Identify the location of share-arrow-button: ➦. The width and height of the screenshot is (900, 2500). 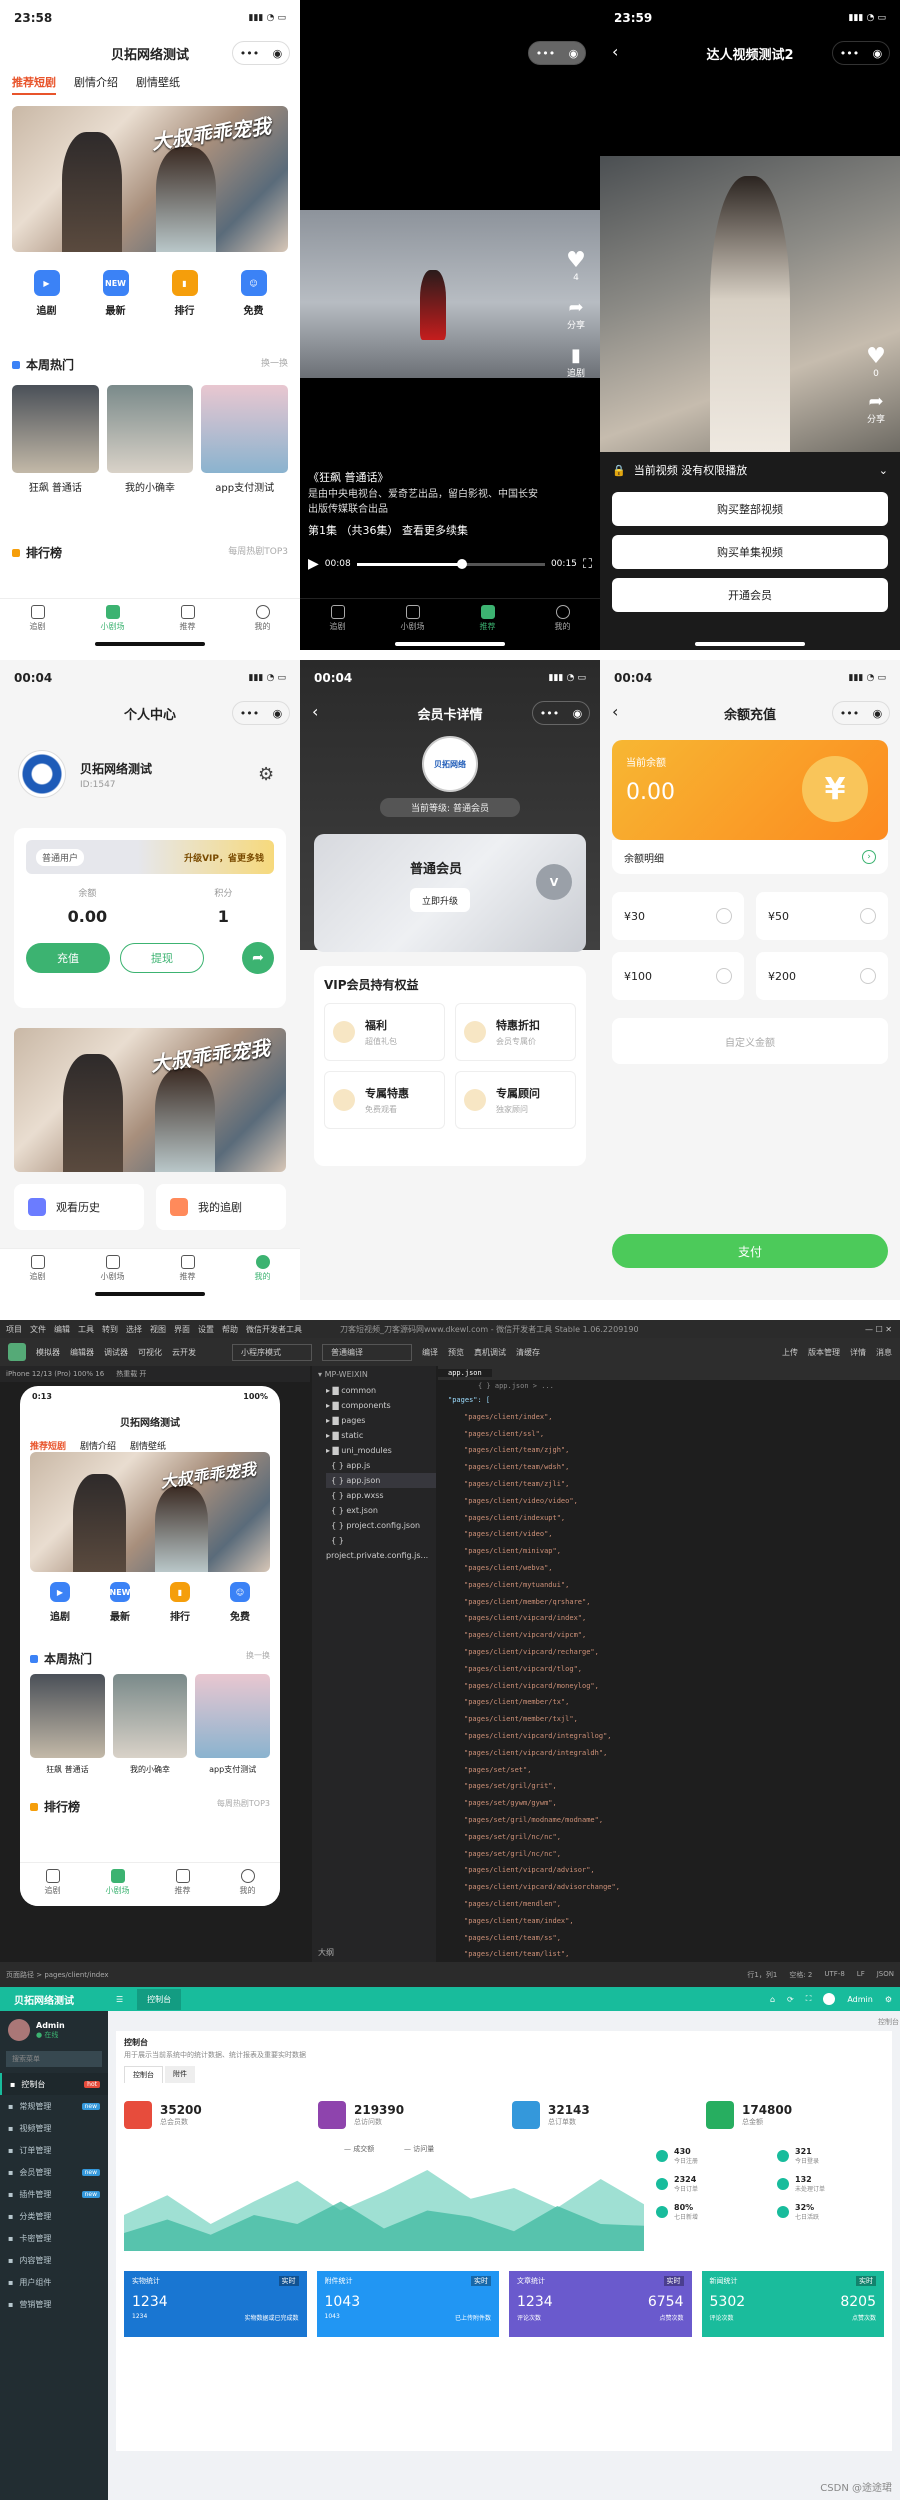
(258, 958).